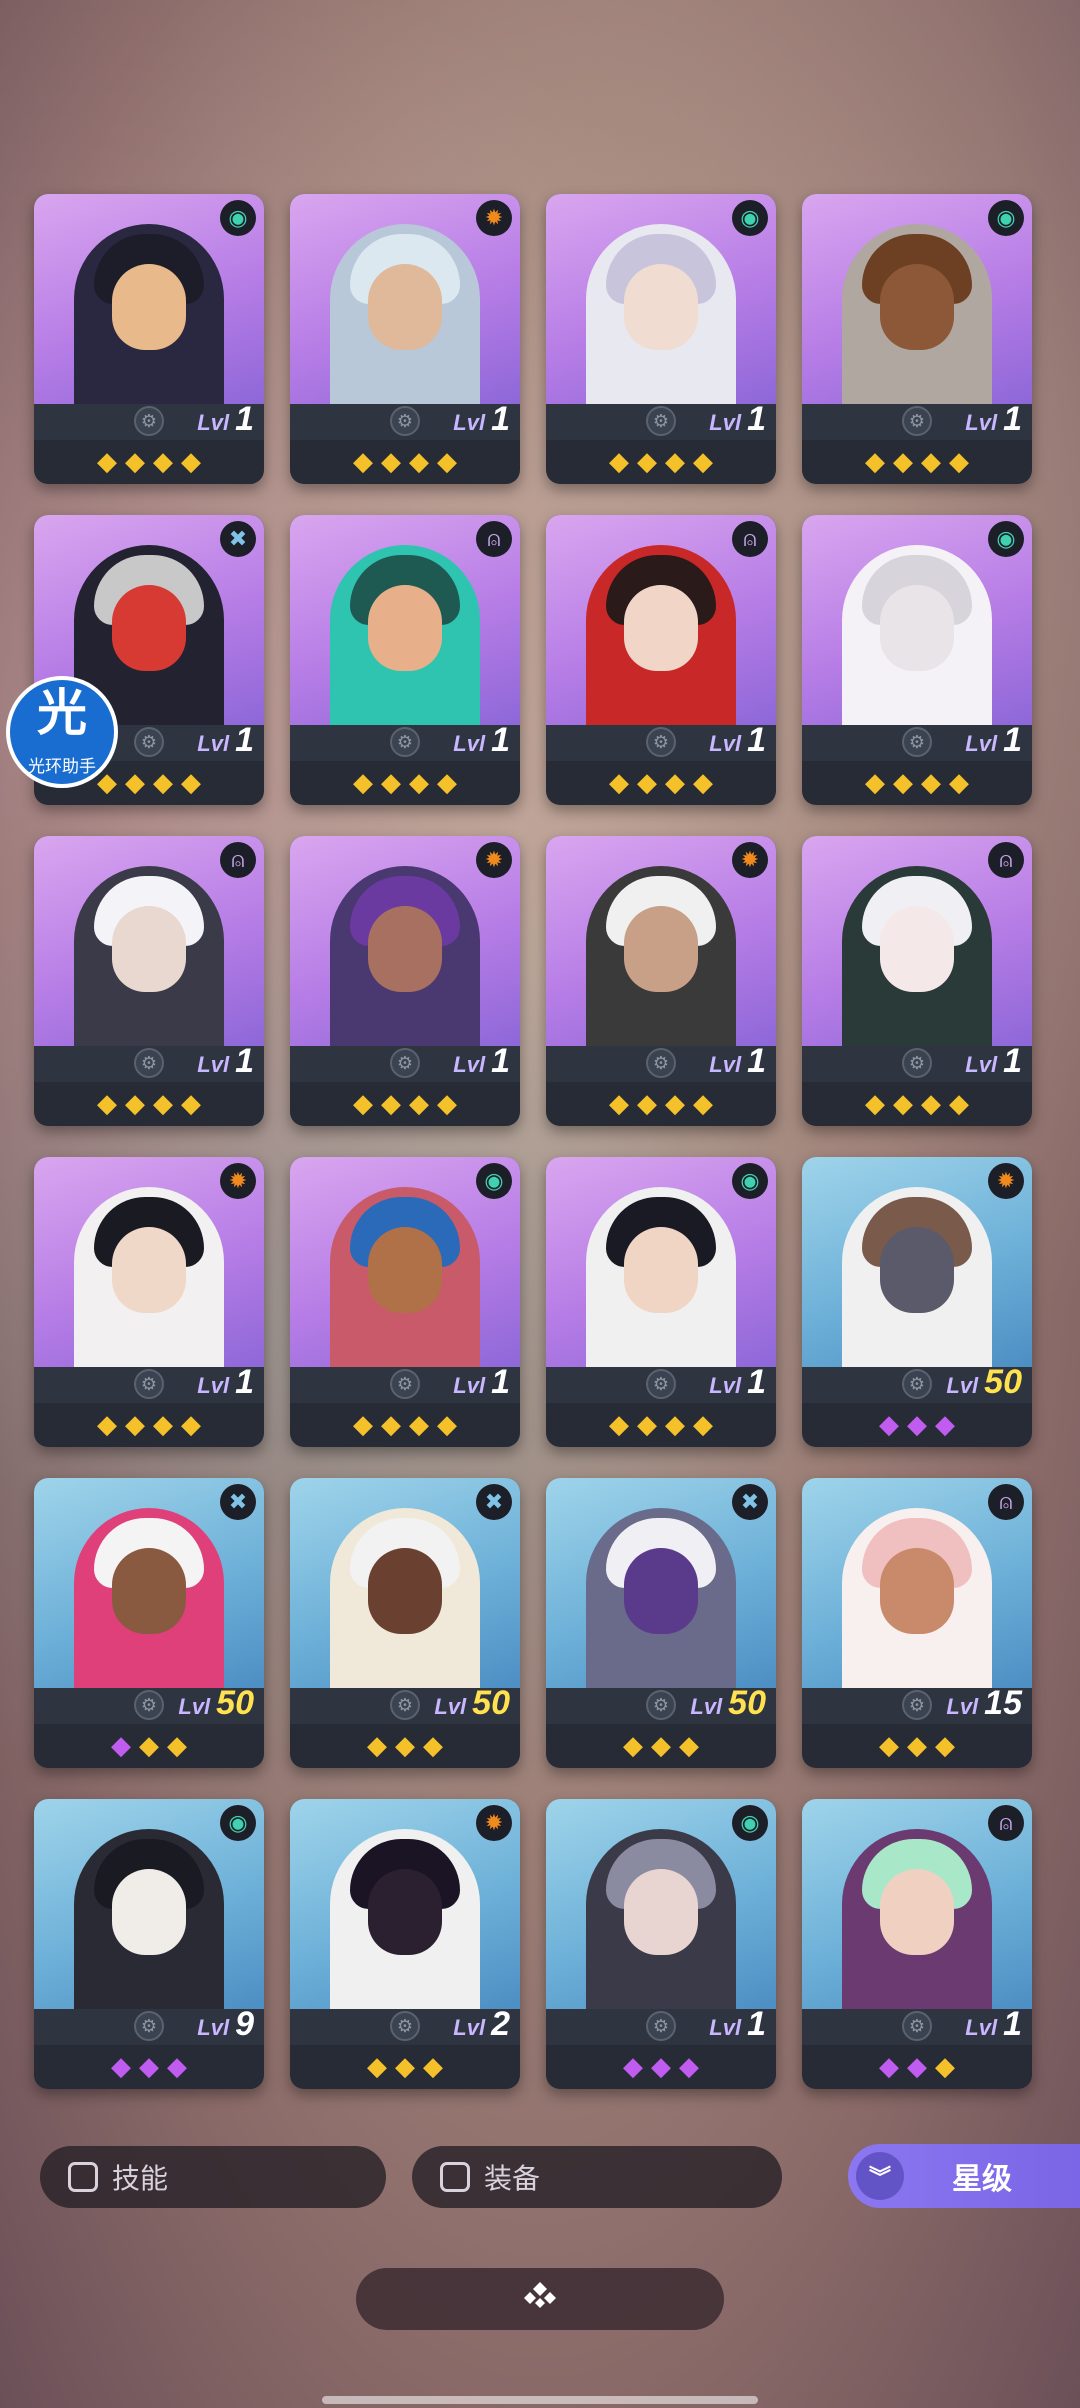  What do you see at coordinates (455, 2177) in the screenshot?
I see `equip-checkbox` at bounding box center [455, 2177].